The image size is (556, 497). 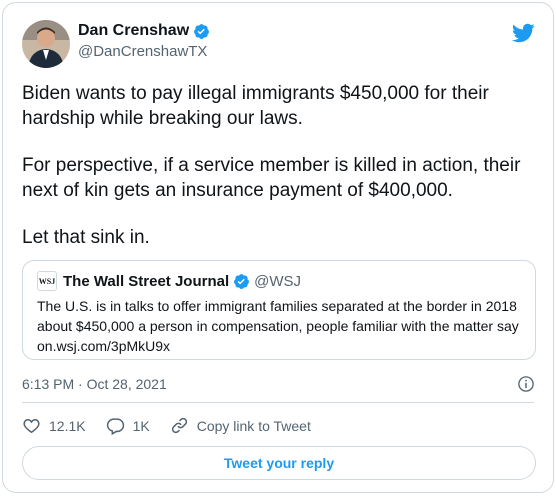 I want to click on info-icon, so click(x=526, y=384).